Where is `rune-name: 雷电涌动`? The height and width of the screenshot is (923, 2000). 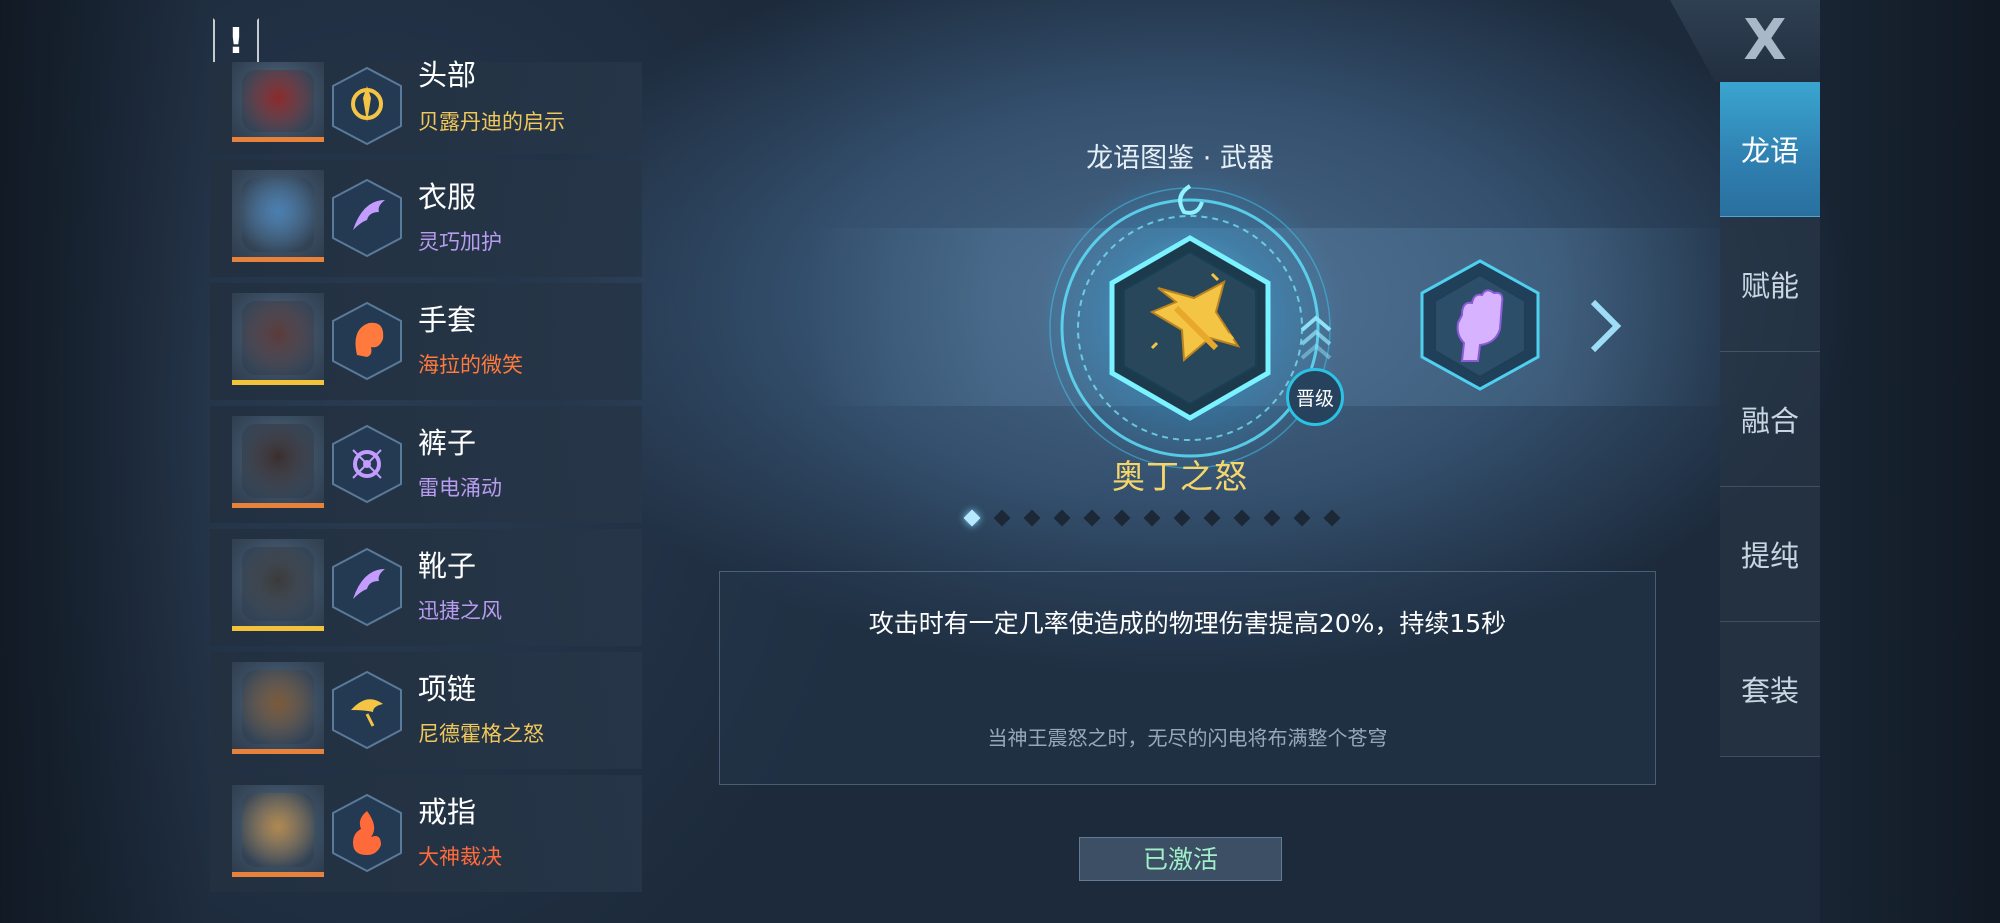
rune-name: 雷电涌动 is located at coordinates (460, 488).